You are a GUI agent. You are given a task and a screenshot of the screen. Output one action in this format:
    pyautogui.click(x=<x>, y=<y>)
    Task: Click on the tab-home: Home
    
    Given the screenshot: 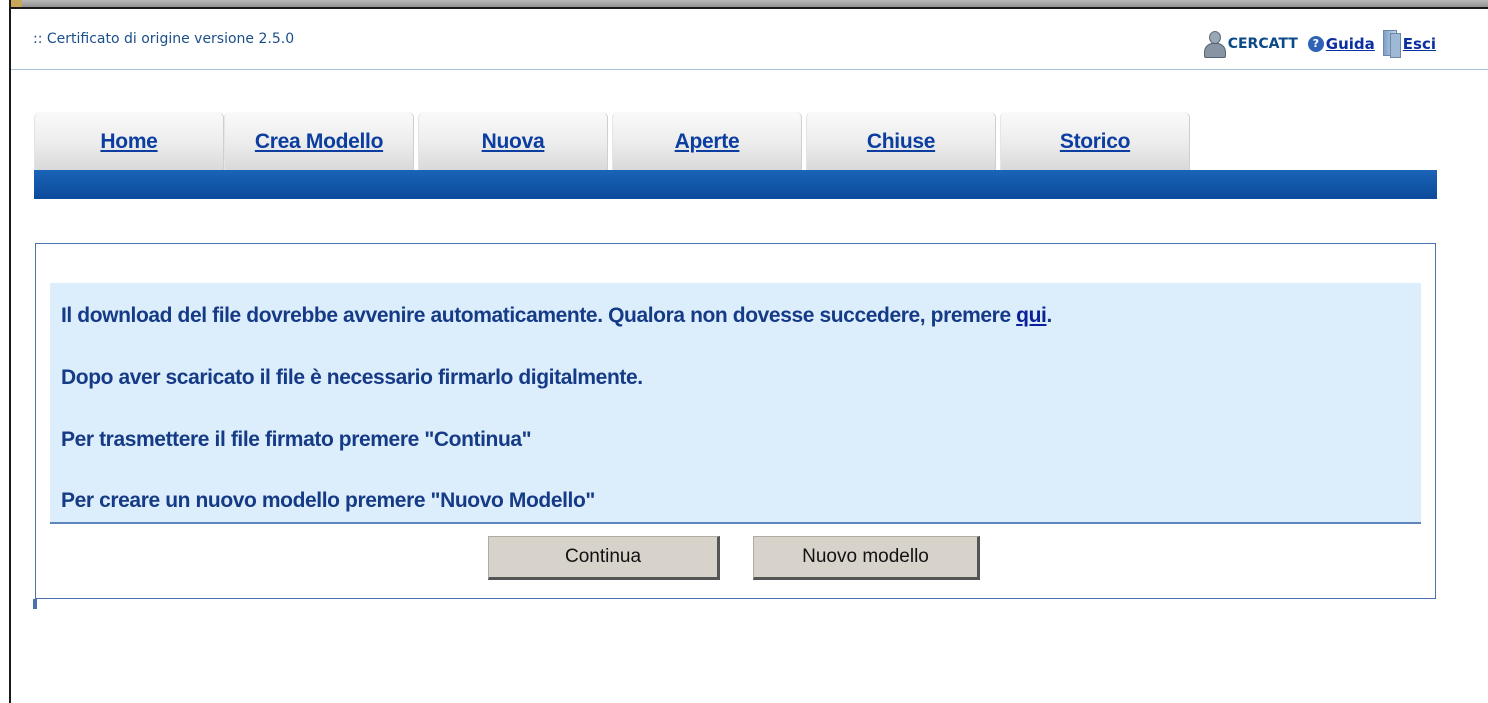 What is the action you would take?
    pyautogui.click(x=129, y=141)
    